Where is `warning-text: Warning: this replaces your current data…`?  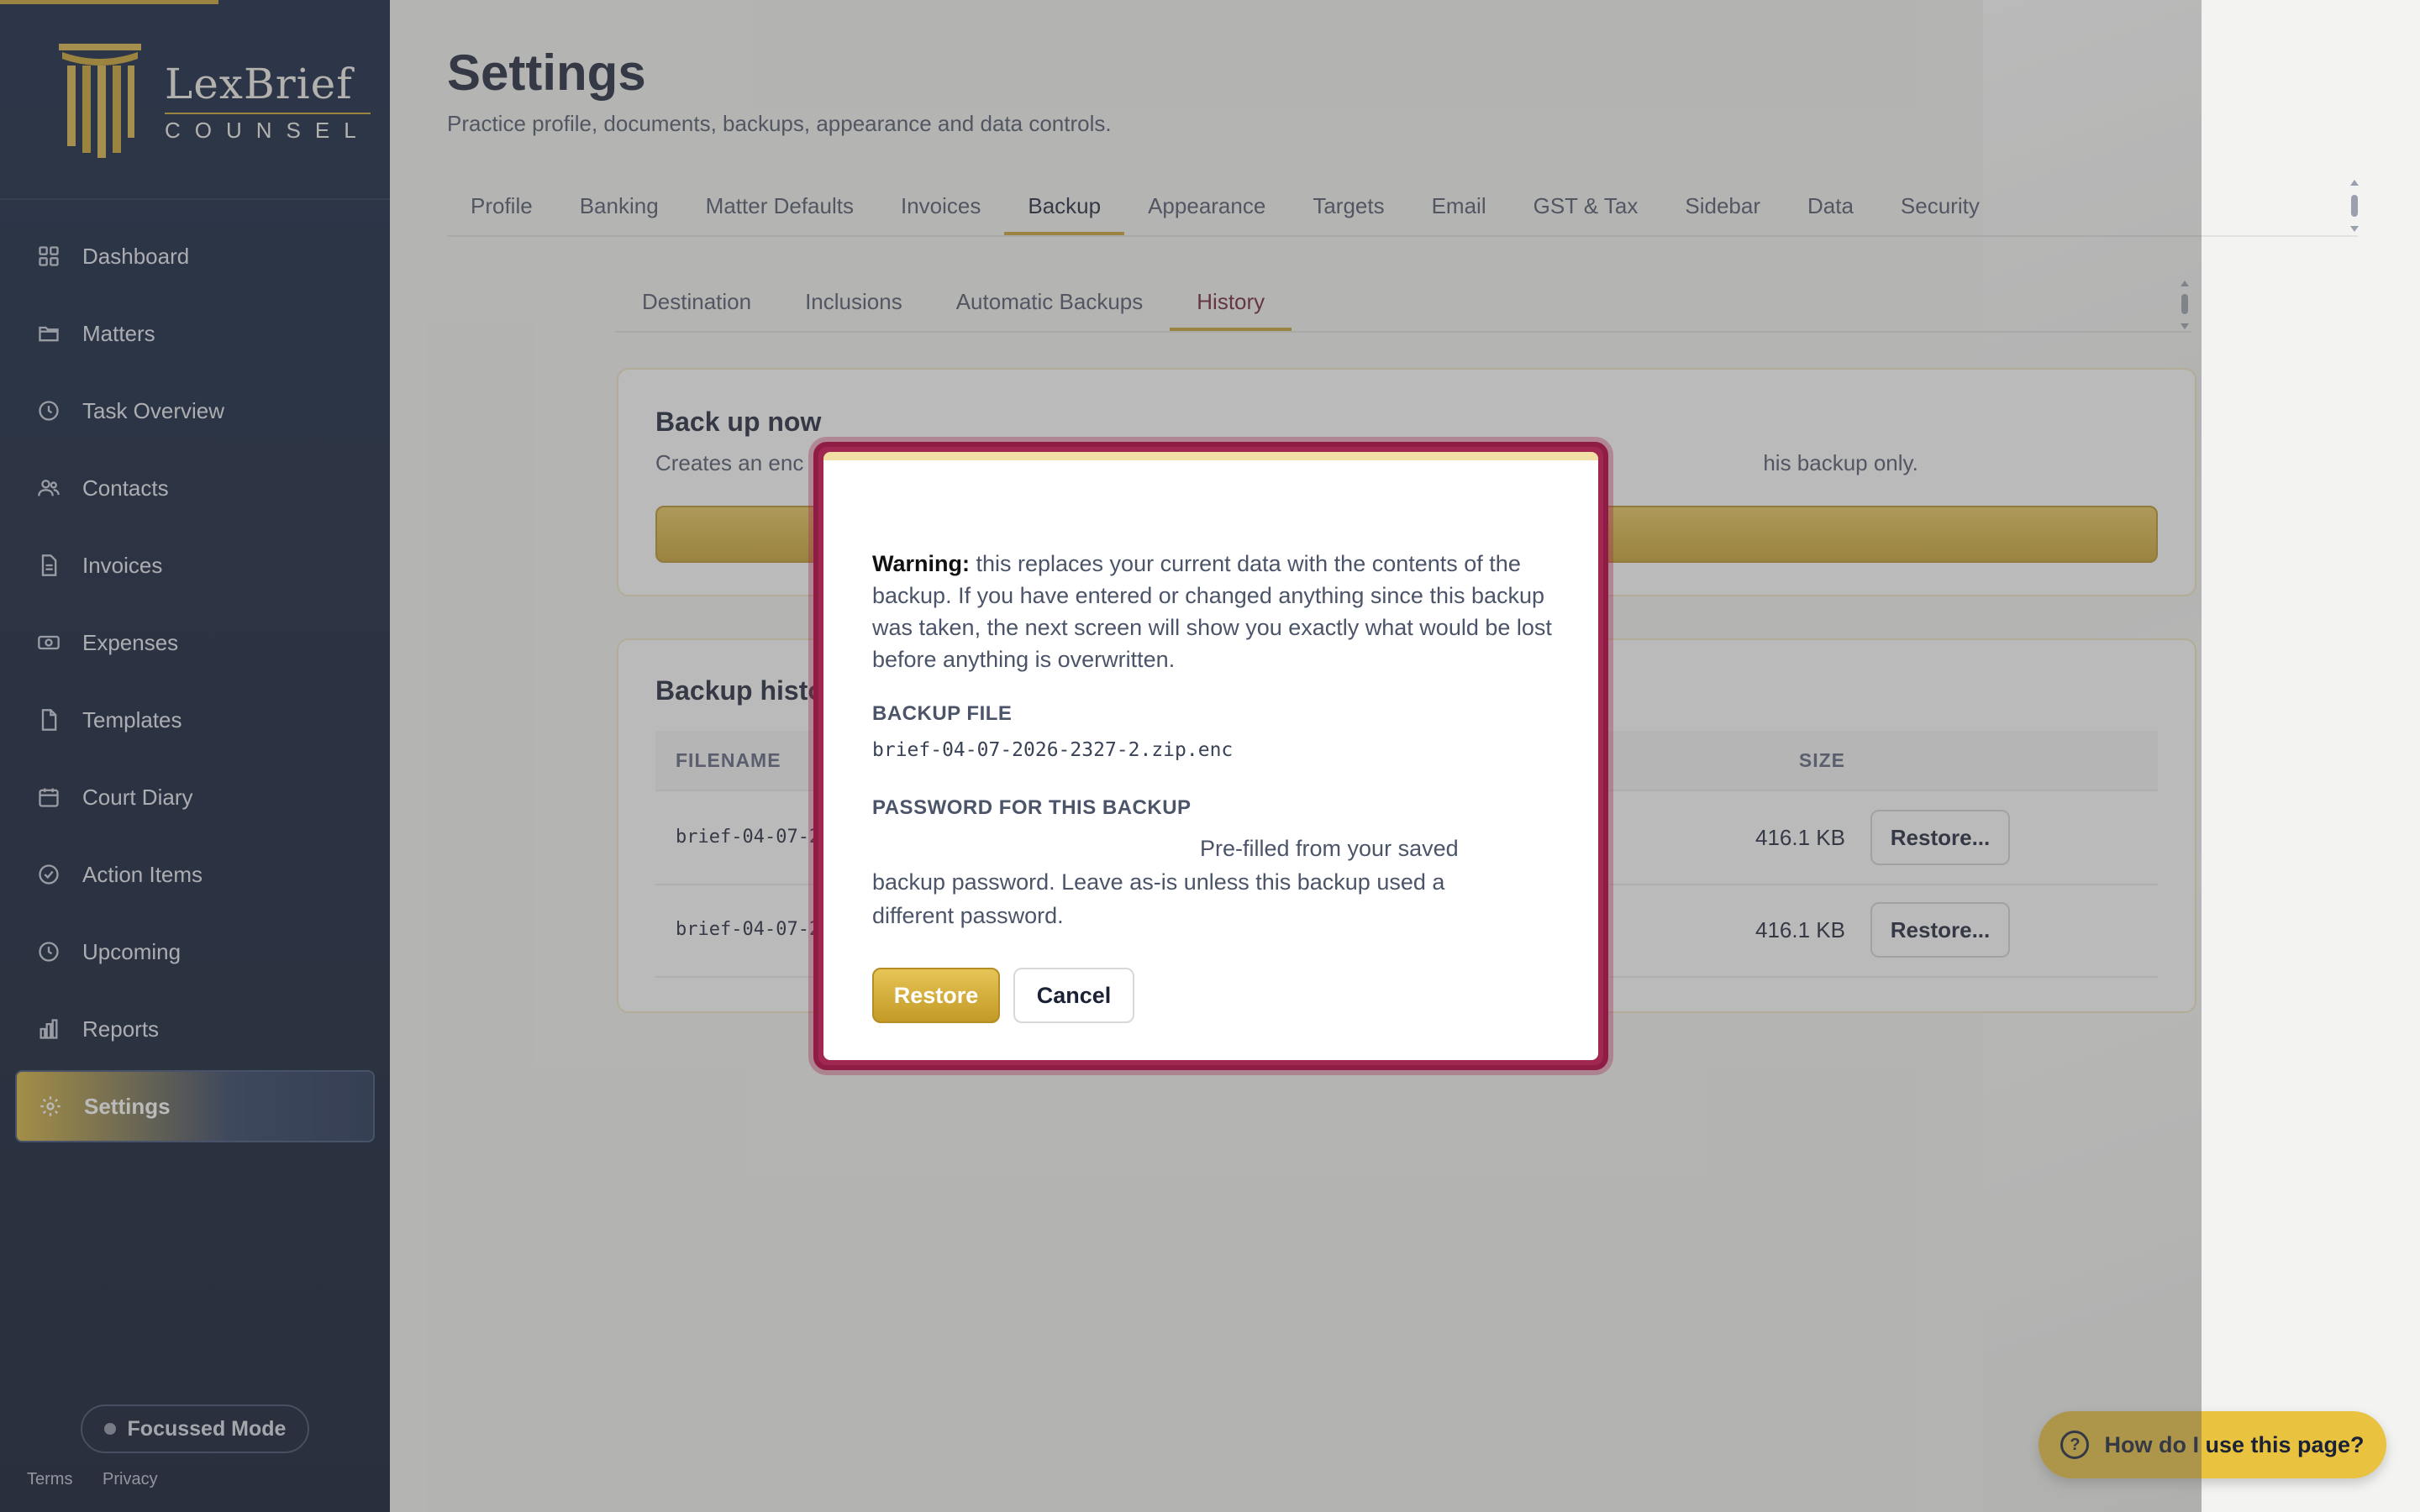
warning-text: Warning: this replaces your current data… is located at coordinates (1216, 611).